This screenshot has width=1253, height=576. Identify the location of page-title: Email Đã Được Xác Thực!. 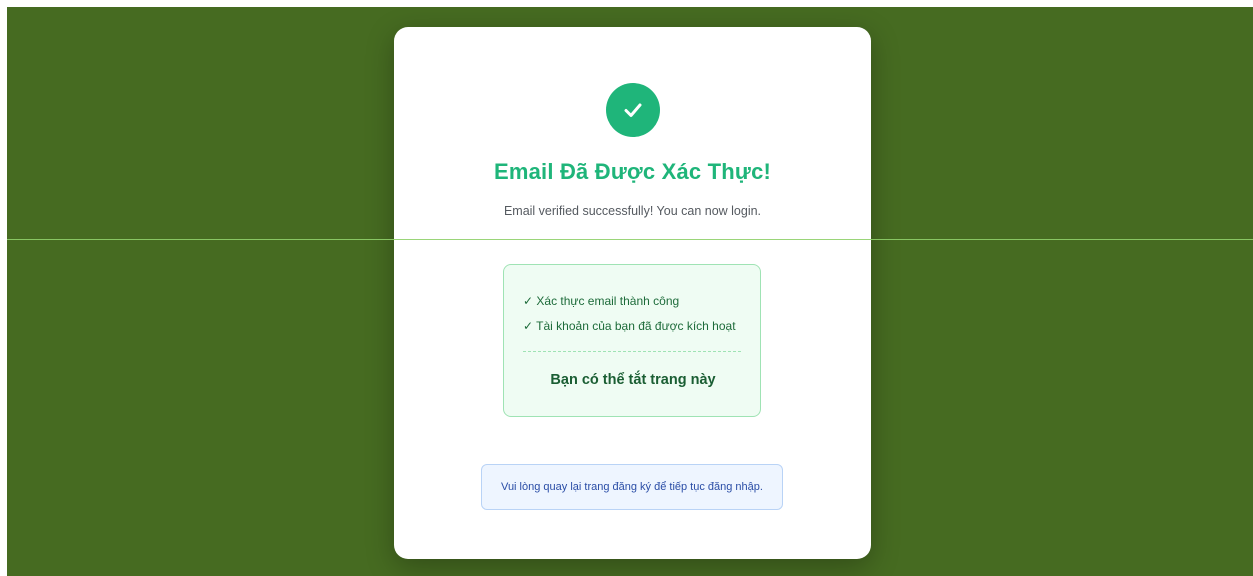
(632, 171).